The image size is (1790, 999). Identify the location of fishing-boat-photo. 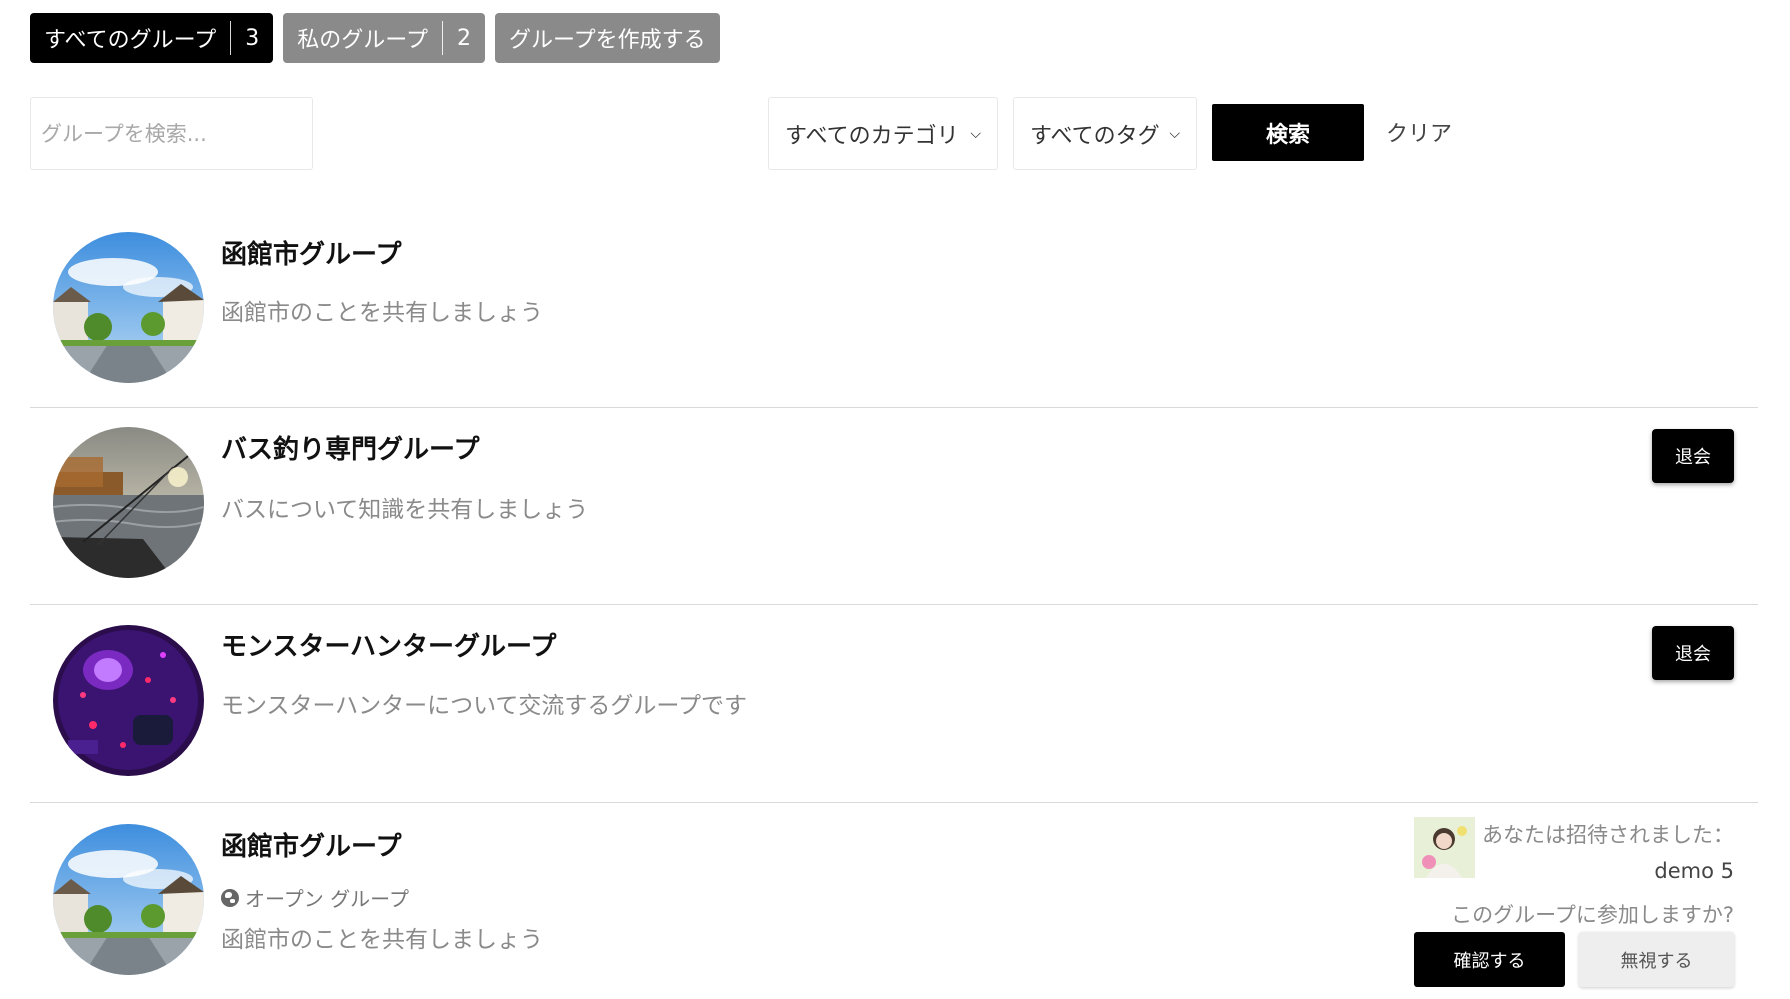
(128, 502).